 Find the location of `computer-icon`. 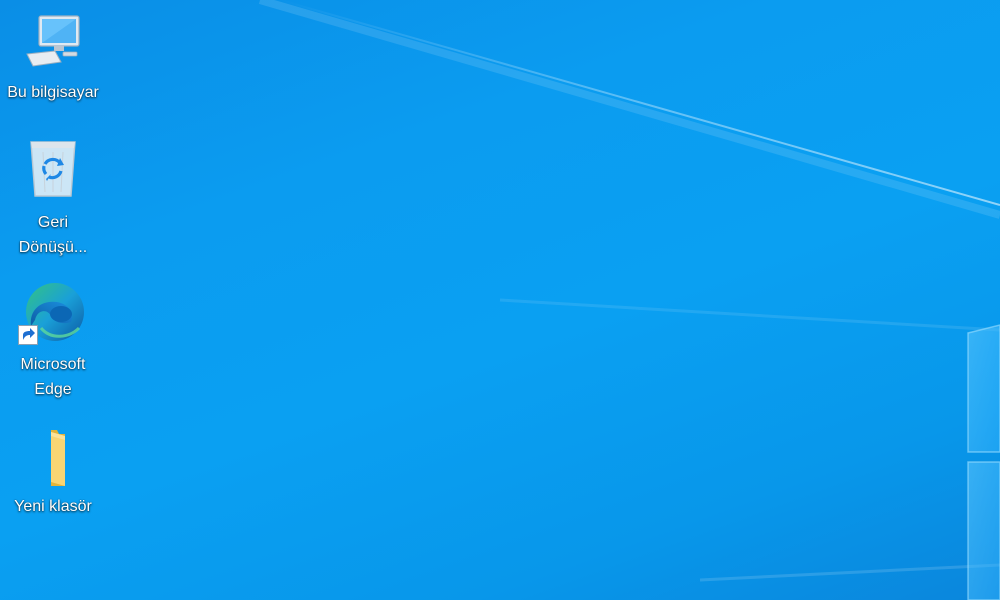

computer-icon is located at coordinates (53, 42).